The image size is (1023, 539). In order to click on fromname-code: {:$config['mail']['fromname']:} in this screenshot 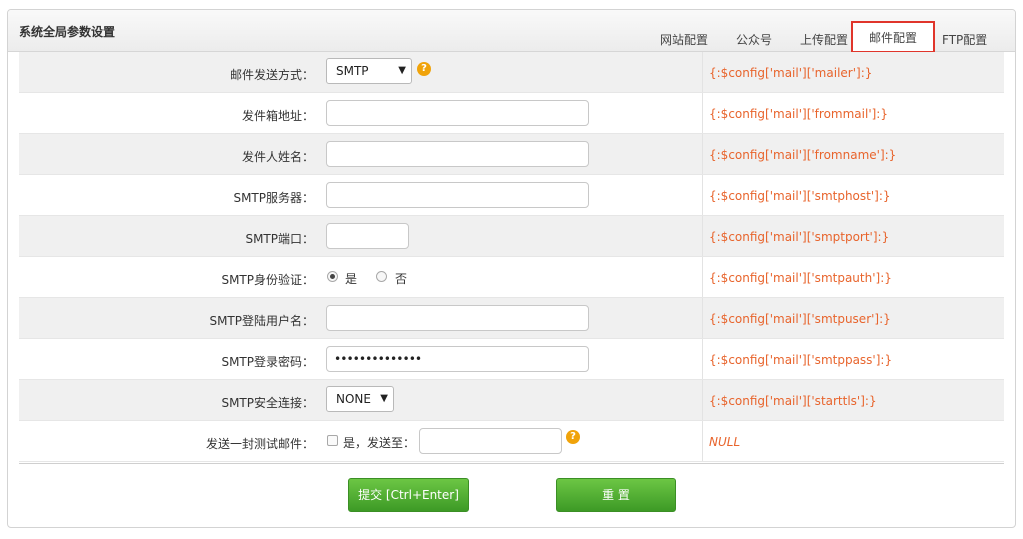, I will do `click(803, 155)`.